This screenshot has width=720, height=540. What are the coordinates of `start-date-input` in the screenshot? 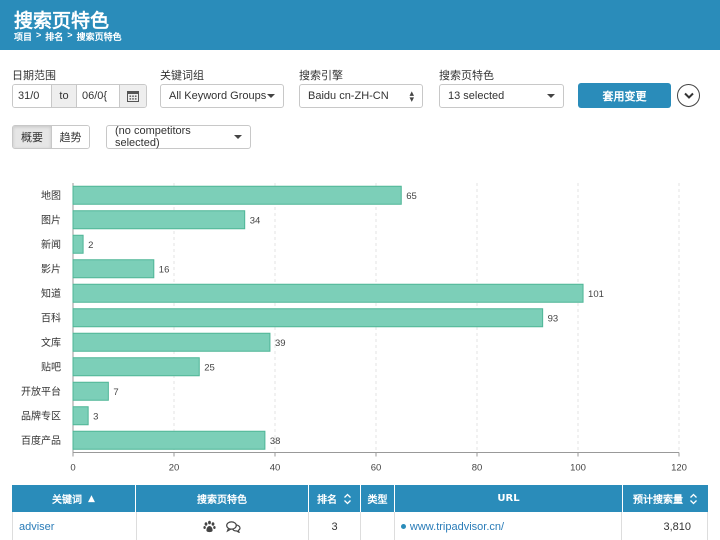 It's located at (32, 96).